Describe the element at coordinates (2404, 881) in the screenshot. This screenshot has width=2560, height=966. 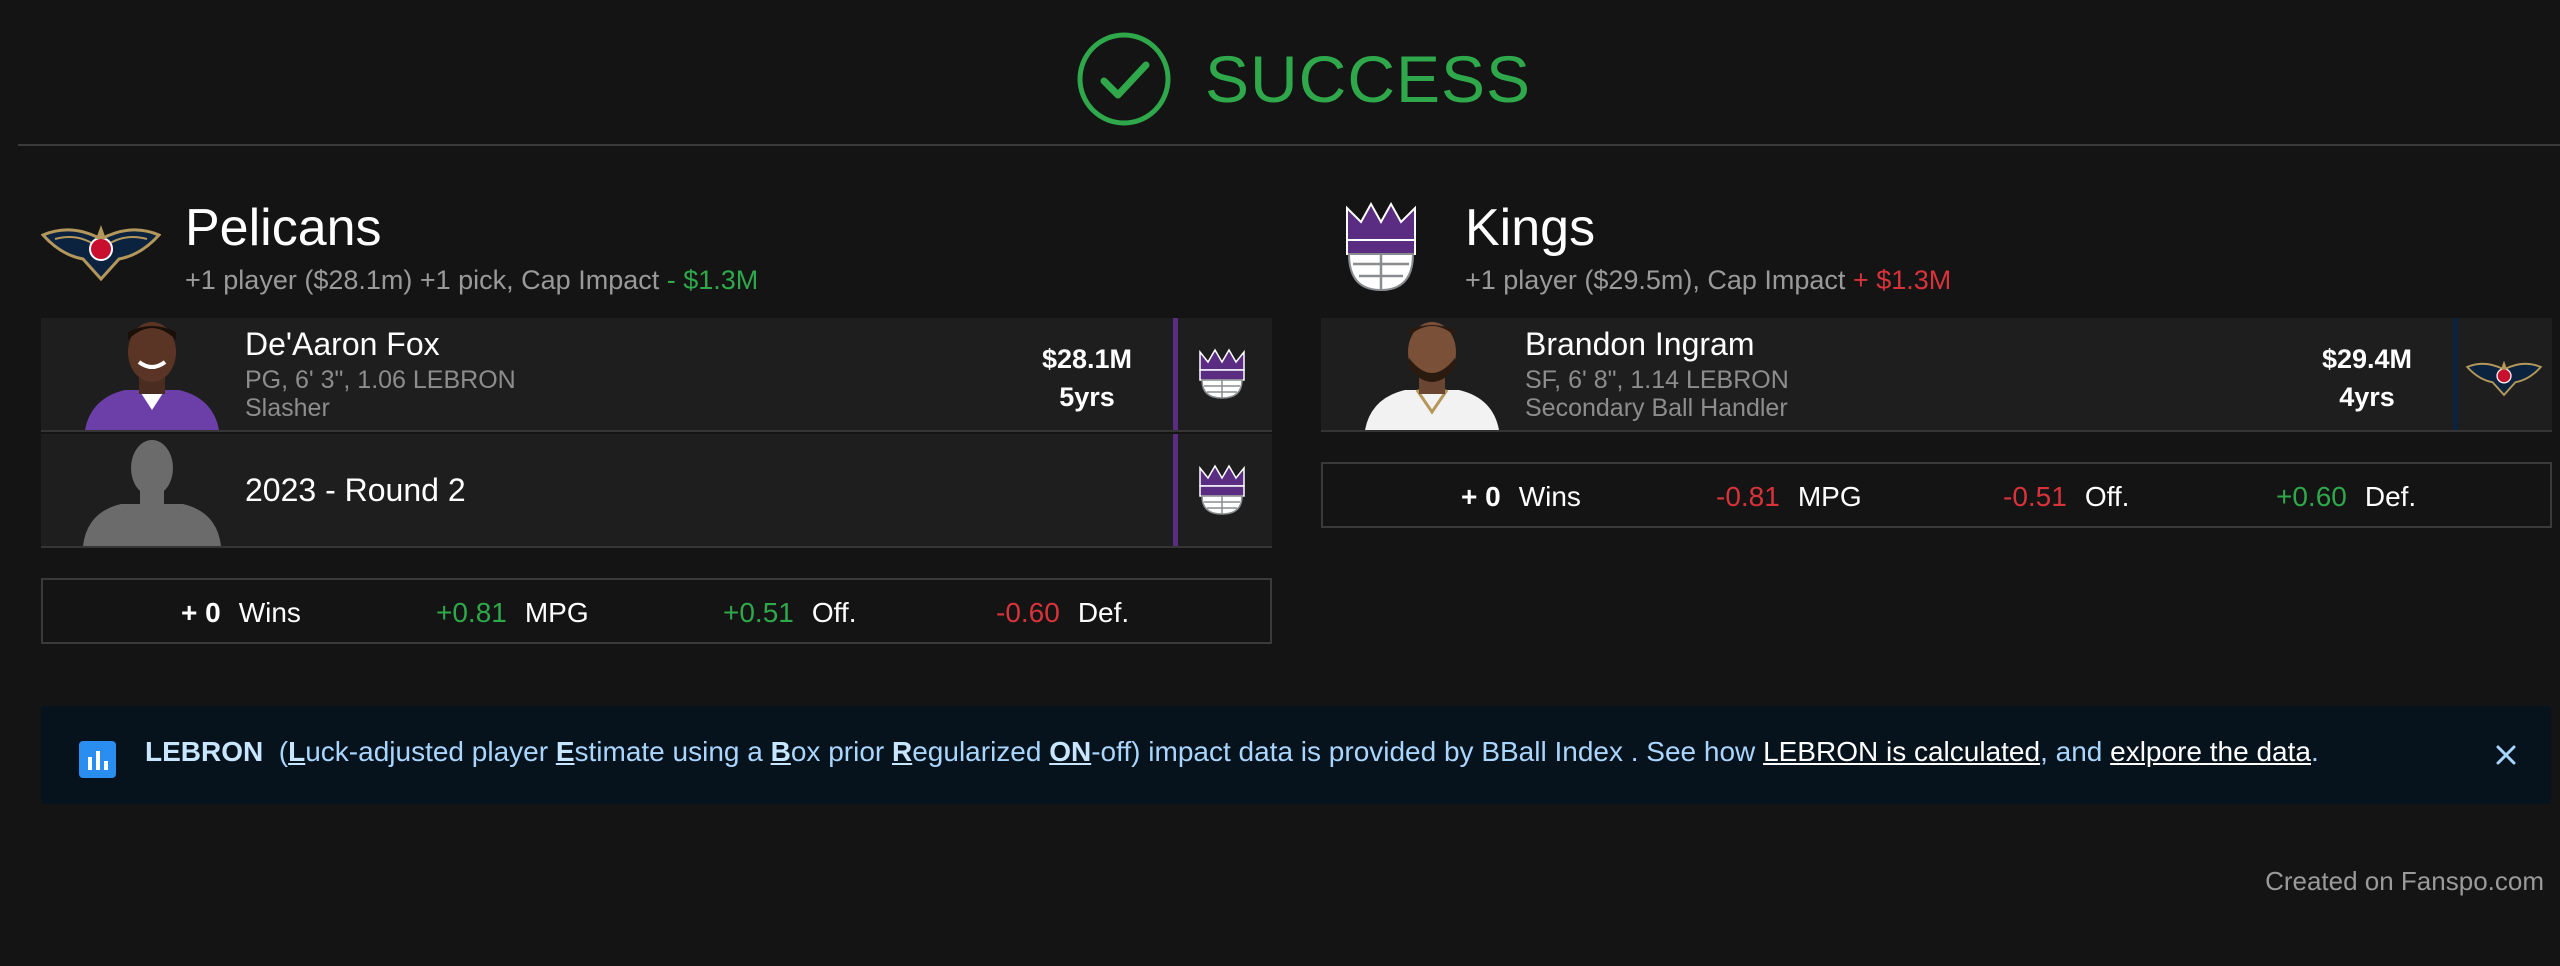
I see `footer-credit: Created on Fanspo.com` at that location.